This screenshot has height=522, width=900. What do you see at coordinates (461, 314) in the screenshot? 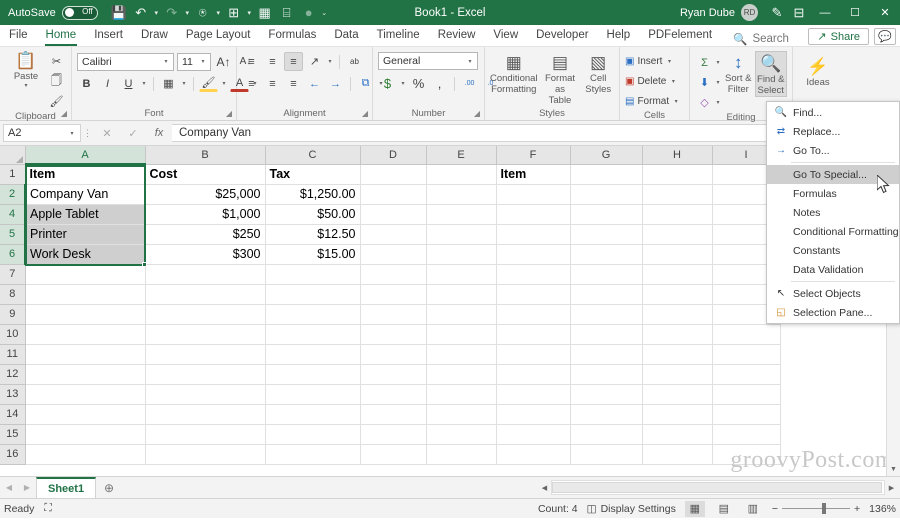
I see `cell-e9` at bounding box center [461, 314].